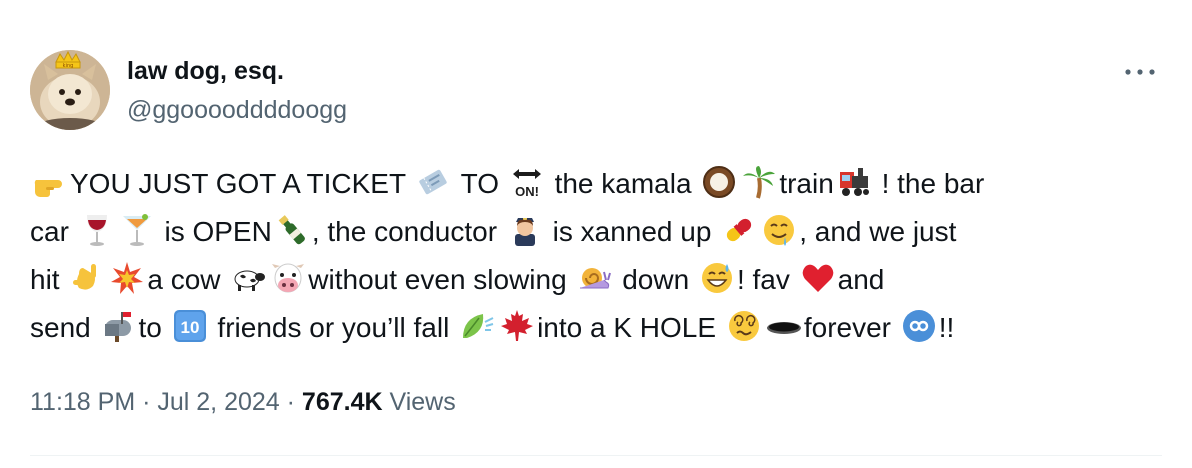 This screenshot has width=1192, height=468. Describe the element at coordinates (292, 230) in the screenshot. I see `champagne-bottle-icon` at that location.